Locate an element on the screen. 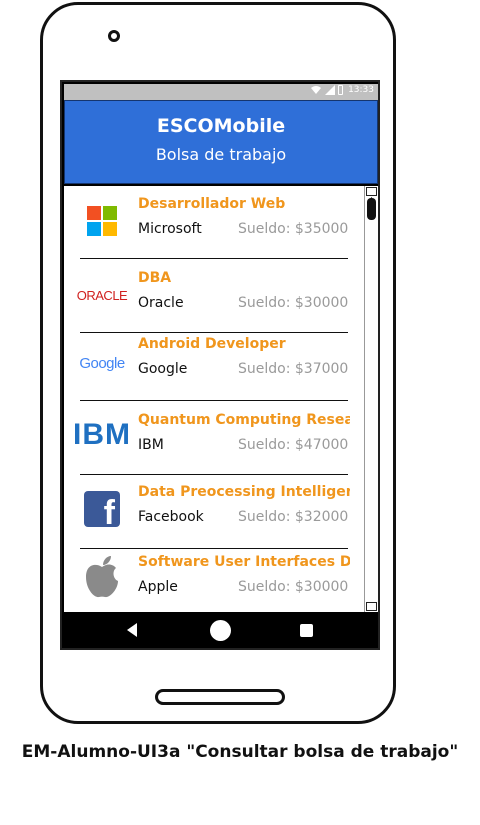 The width and height of the screenshot is (480, 825). job-title: Desarrollador Web is located at coordinates (212, 204).